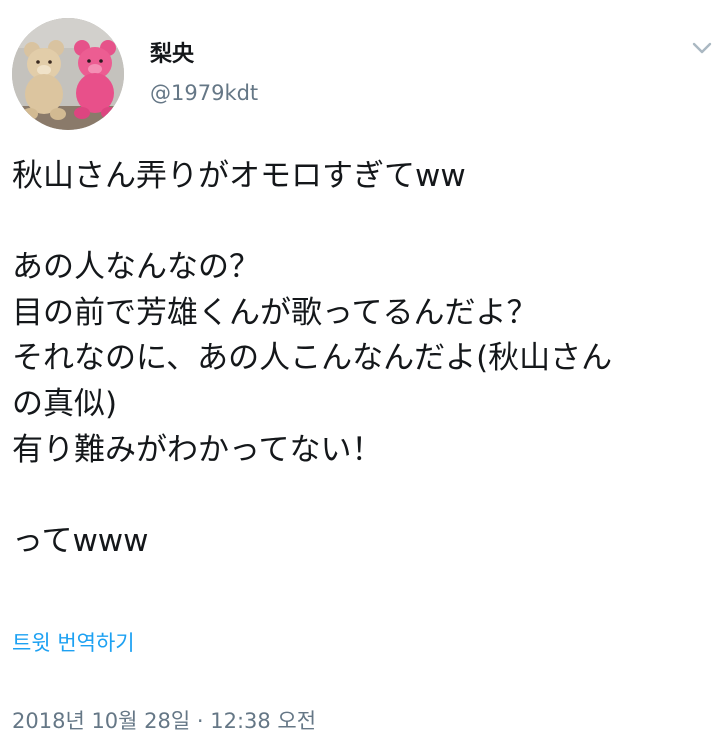 This screenshot has width=720, height=750. Describe the element at coordinates (197, 449) in the screenshot. I see `tweet-line: 有り難みがわかってない！` at that location.